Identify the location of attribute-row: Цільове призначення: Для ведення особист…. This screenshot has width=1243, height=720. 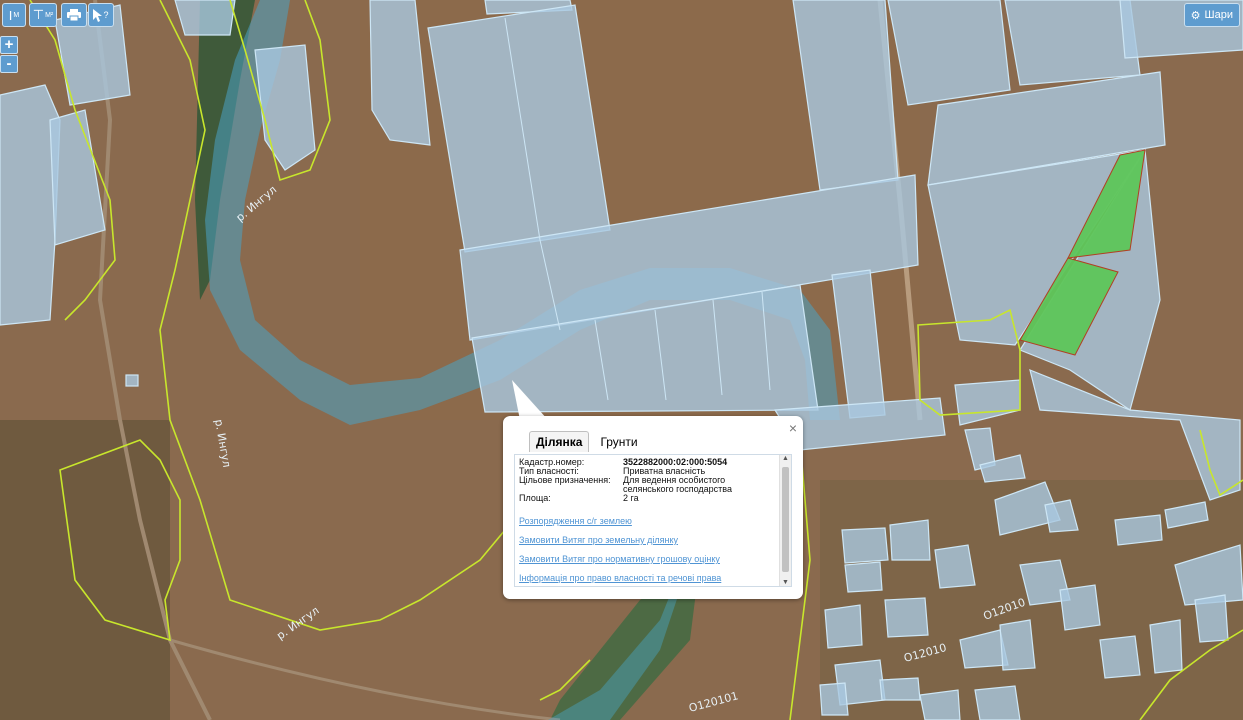
(647, 485).